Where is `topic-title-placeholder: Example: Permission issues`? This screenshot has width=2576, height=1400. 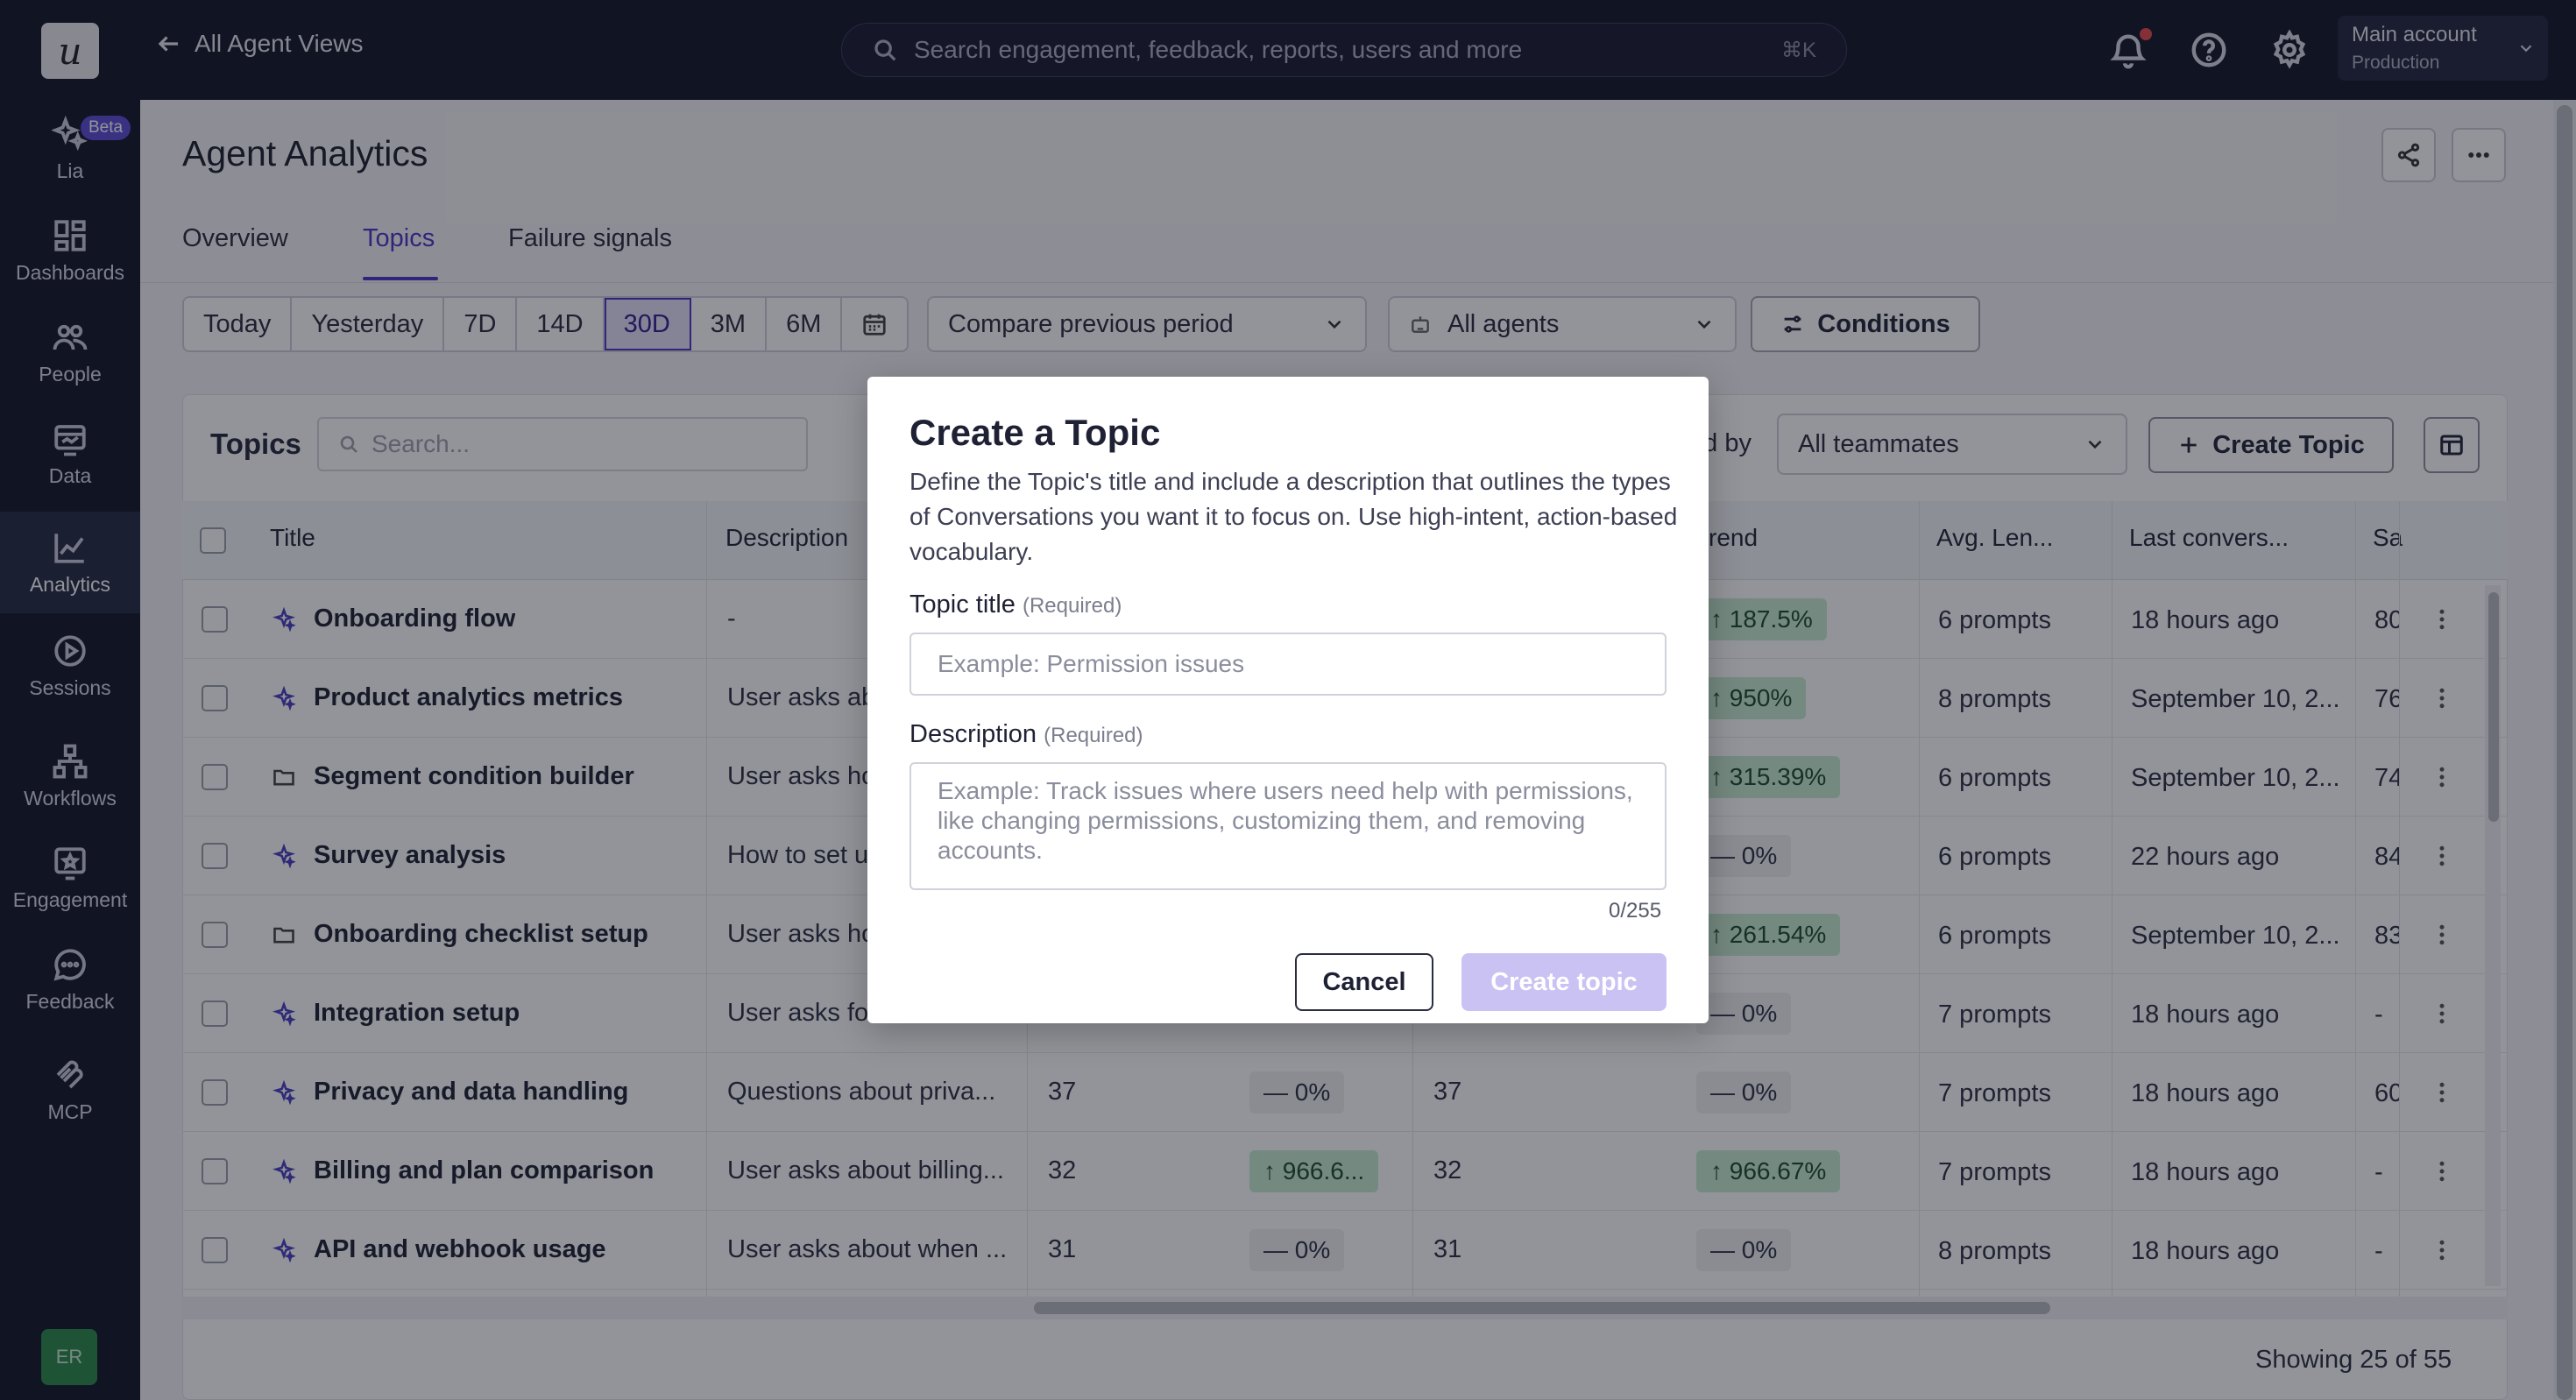 topic-title-placeholder: Example: Permission issues is located at coordinates (1091, 663).